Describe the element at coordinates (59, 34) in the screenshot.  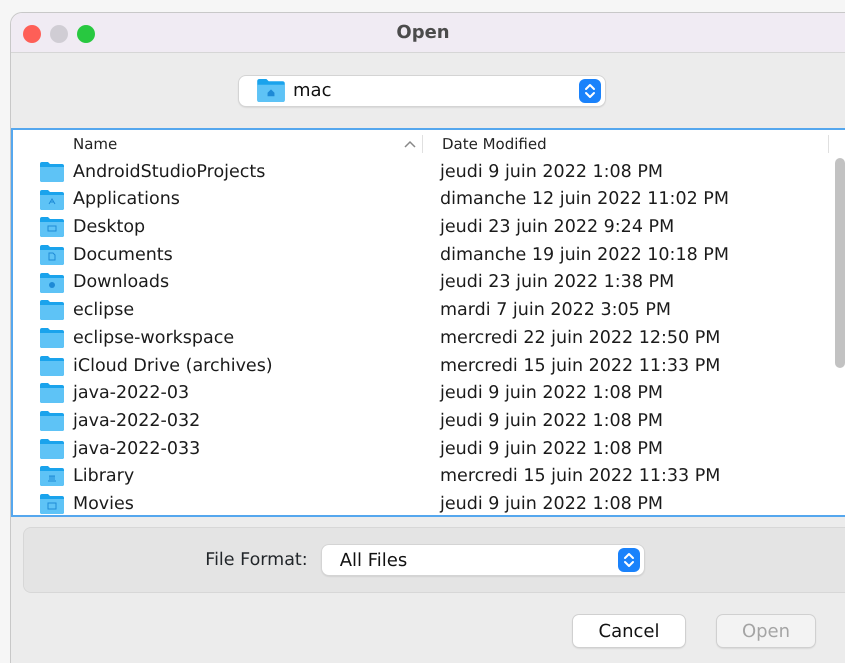
I see `minimize-button` at that location.